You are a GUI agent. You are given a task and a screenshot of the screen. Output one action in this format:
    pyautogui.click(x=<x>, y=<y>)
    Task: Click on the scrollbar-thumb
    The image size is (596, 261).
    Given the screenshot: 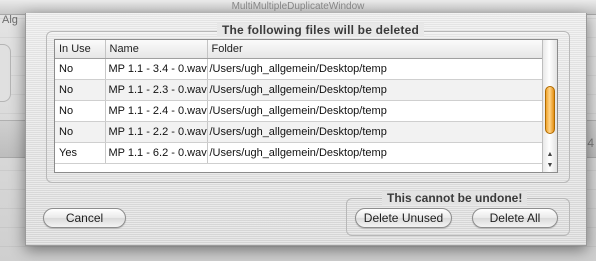 What is the action you would take?
    pyautogui.click(x=550, y=110)
    